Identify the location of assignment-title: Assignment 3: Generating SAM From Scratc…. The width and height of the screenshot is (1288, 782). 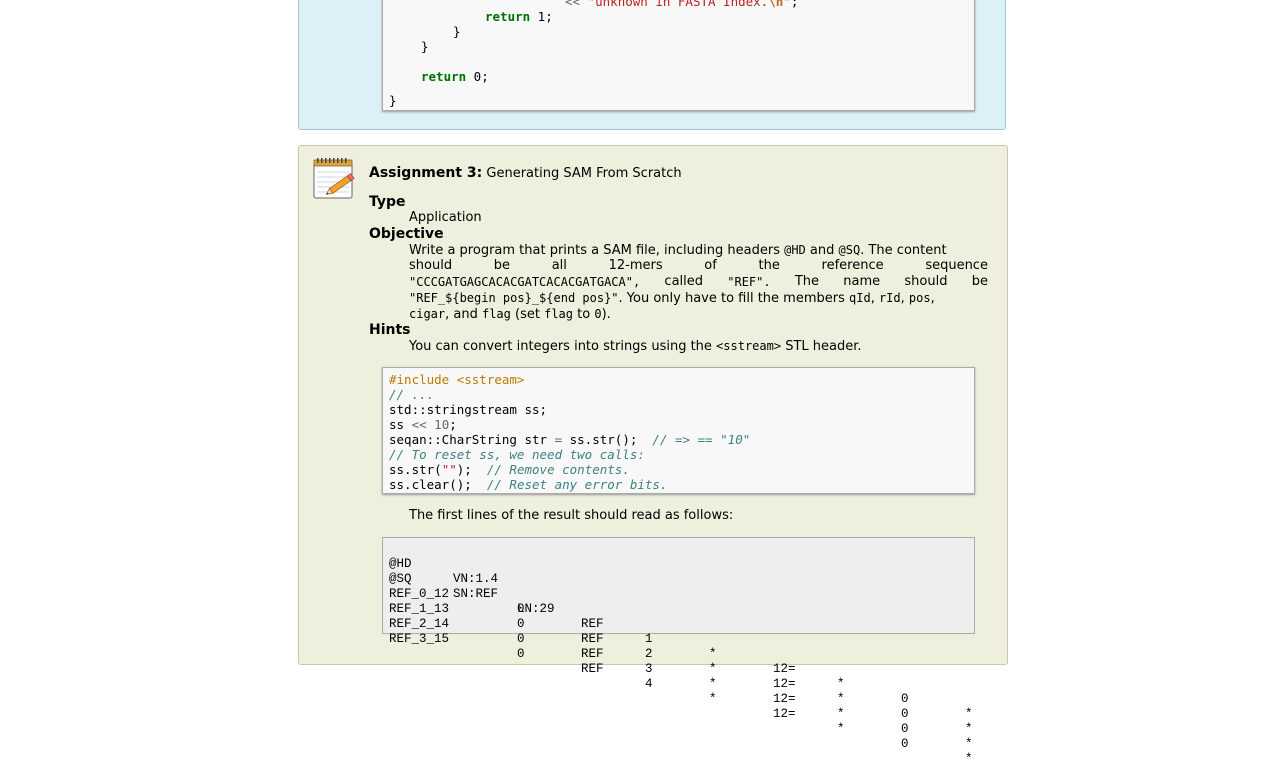
(525, 173).